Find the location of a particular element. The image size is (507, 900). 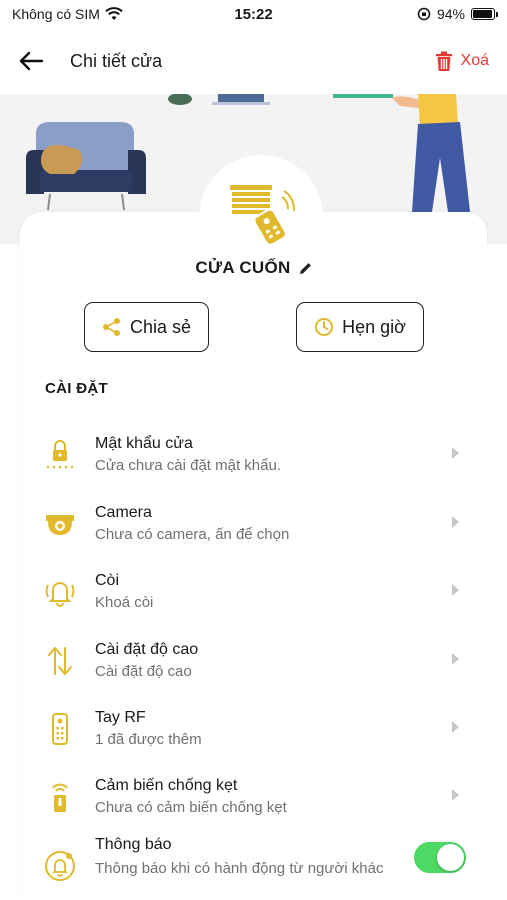

share-button: Chia sẻ is located at coordinates (146, 327).